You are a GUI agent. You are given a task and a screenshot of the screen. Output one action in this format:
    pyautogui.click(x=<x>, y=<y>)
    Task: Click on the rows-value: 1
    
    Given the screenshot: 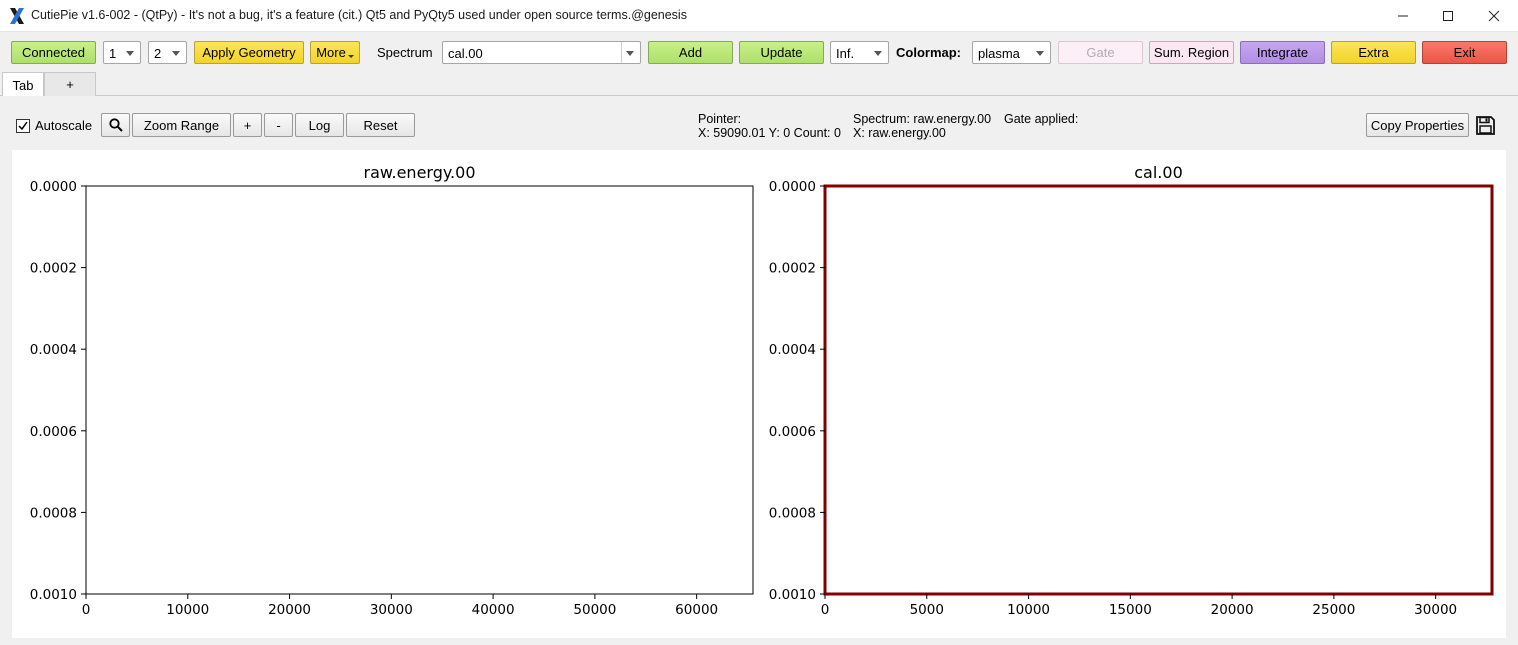 What is the action you would take?
    pyautogui.click(x=113, y=53)
    